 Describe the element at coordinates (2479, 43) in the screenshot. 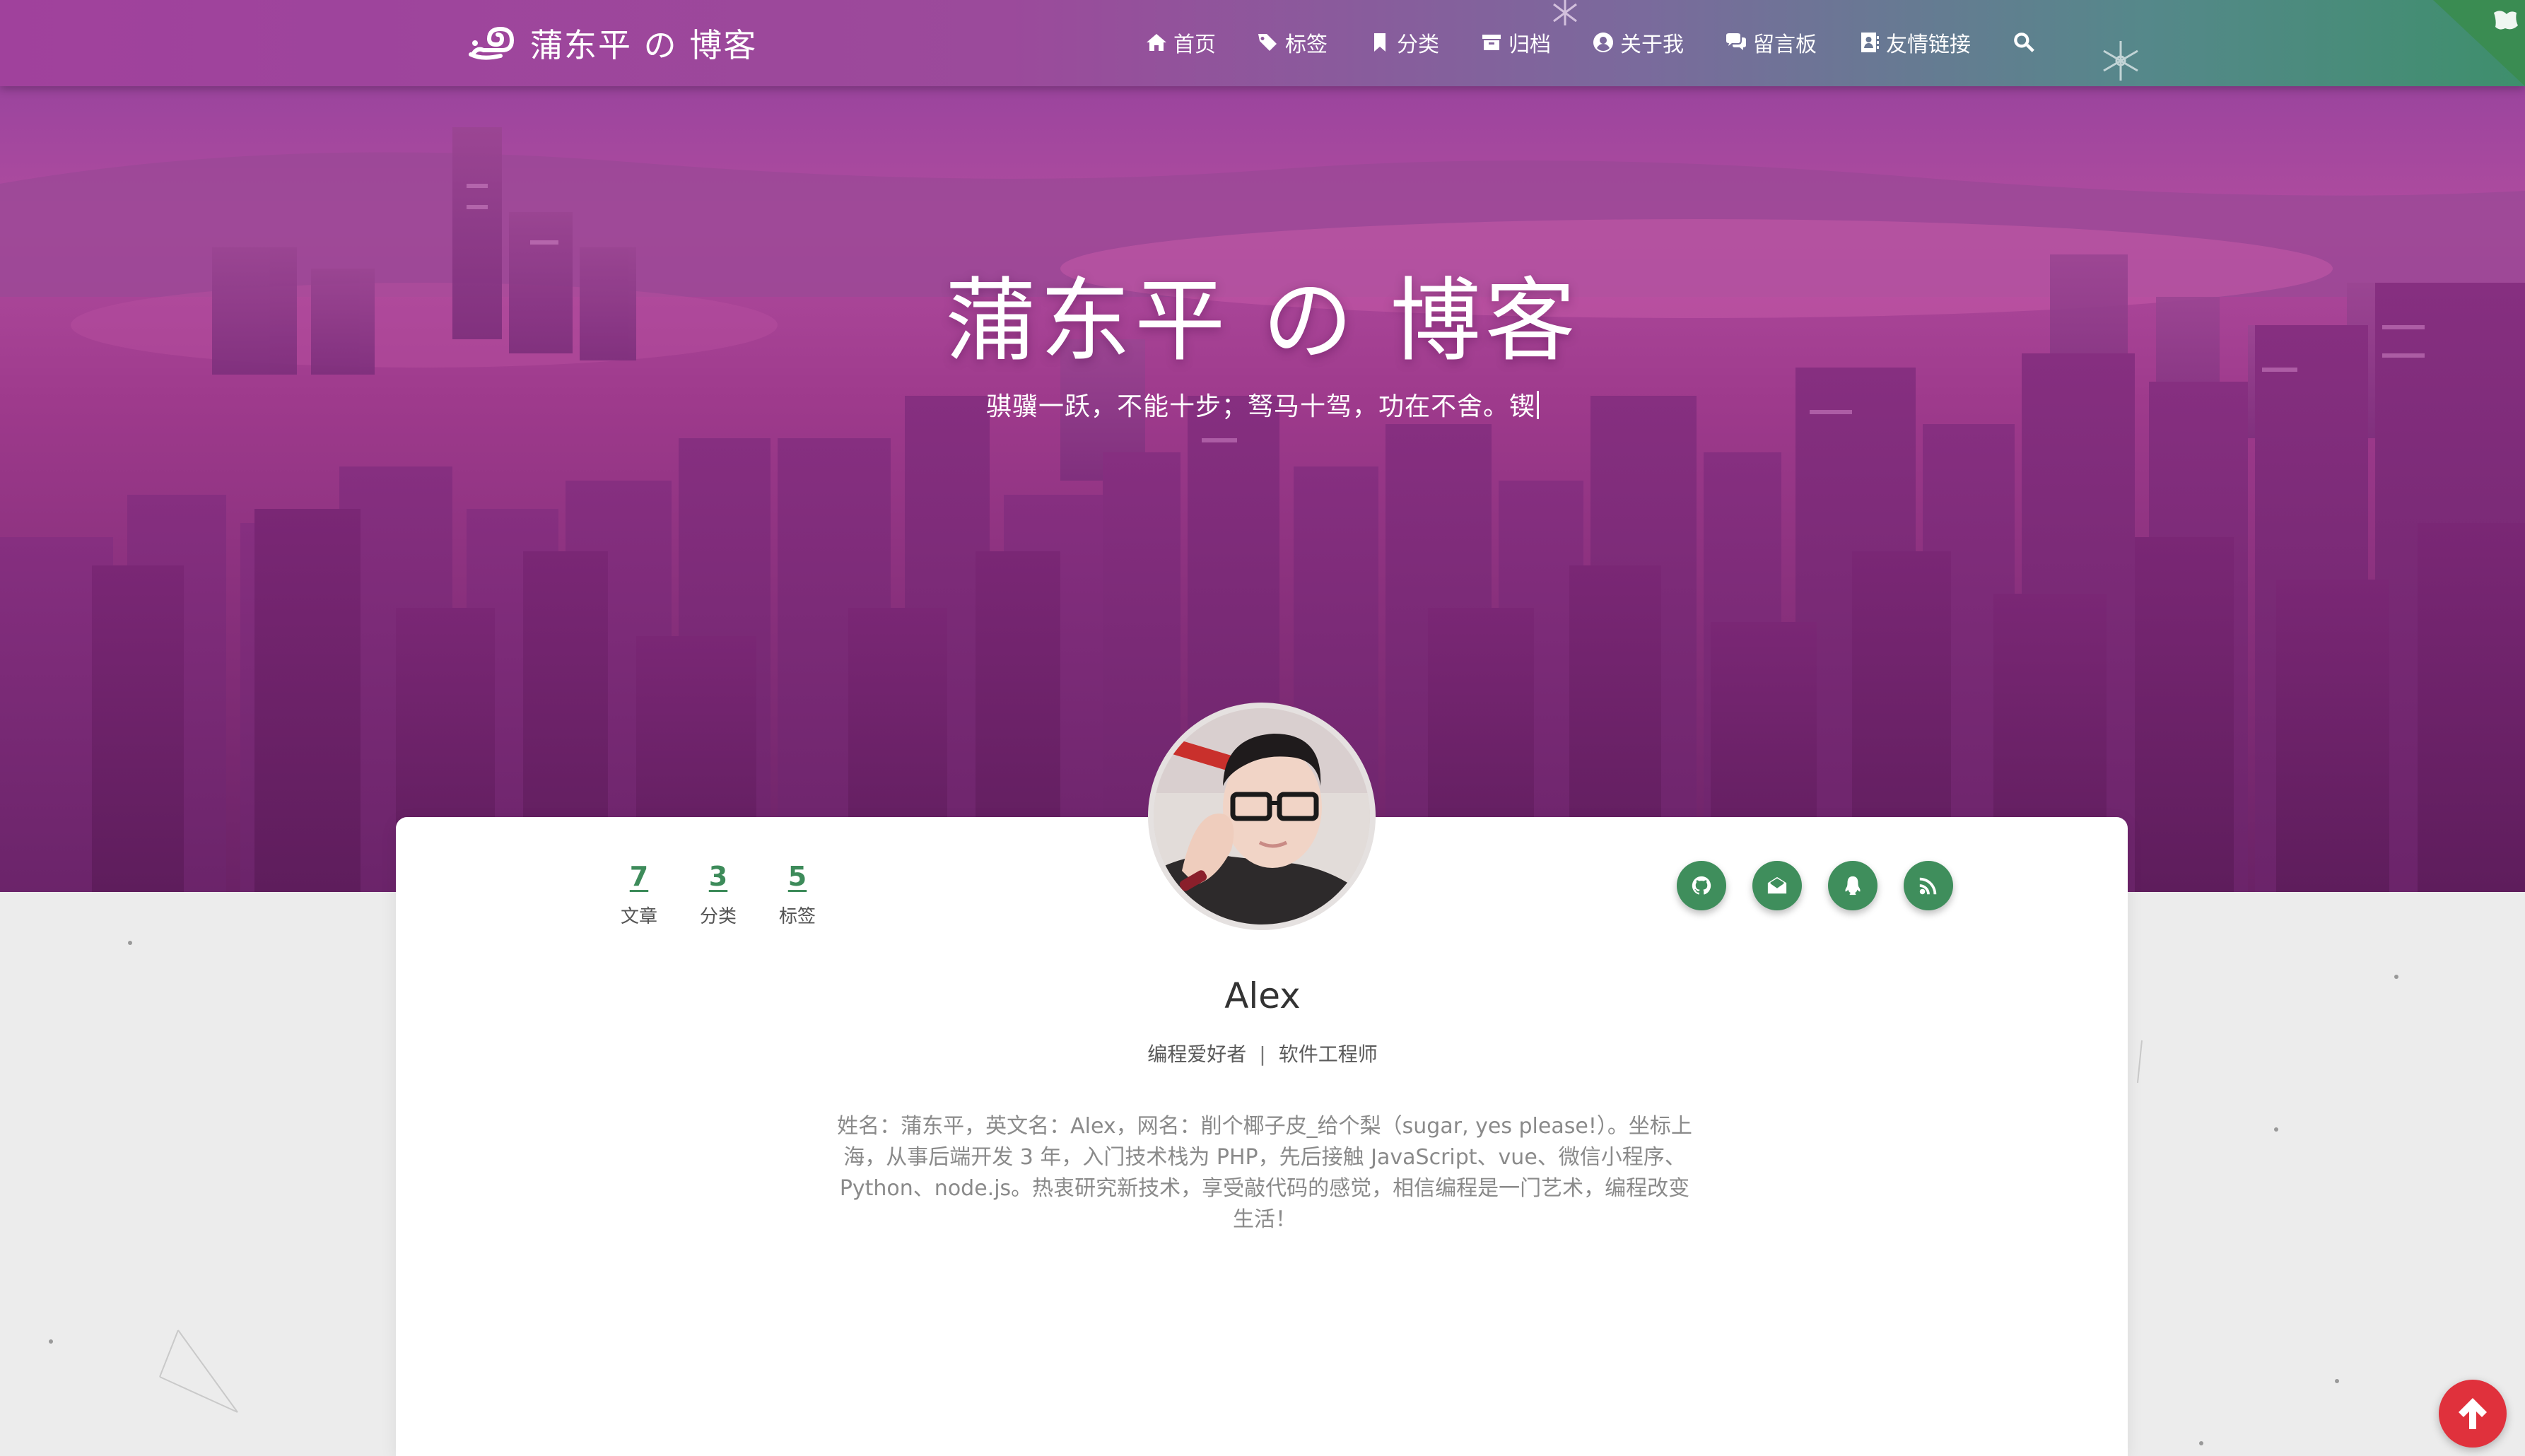

I see `github-corner-icon` at that location.